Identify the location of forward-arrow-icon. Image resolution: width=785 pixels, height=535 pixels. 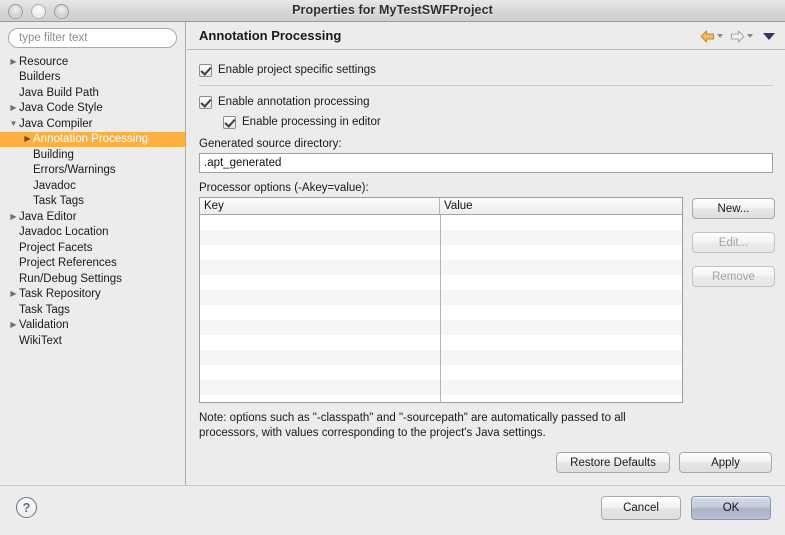
(737, 36).